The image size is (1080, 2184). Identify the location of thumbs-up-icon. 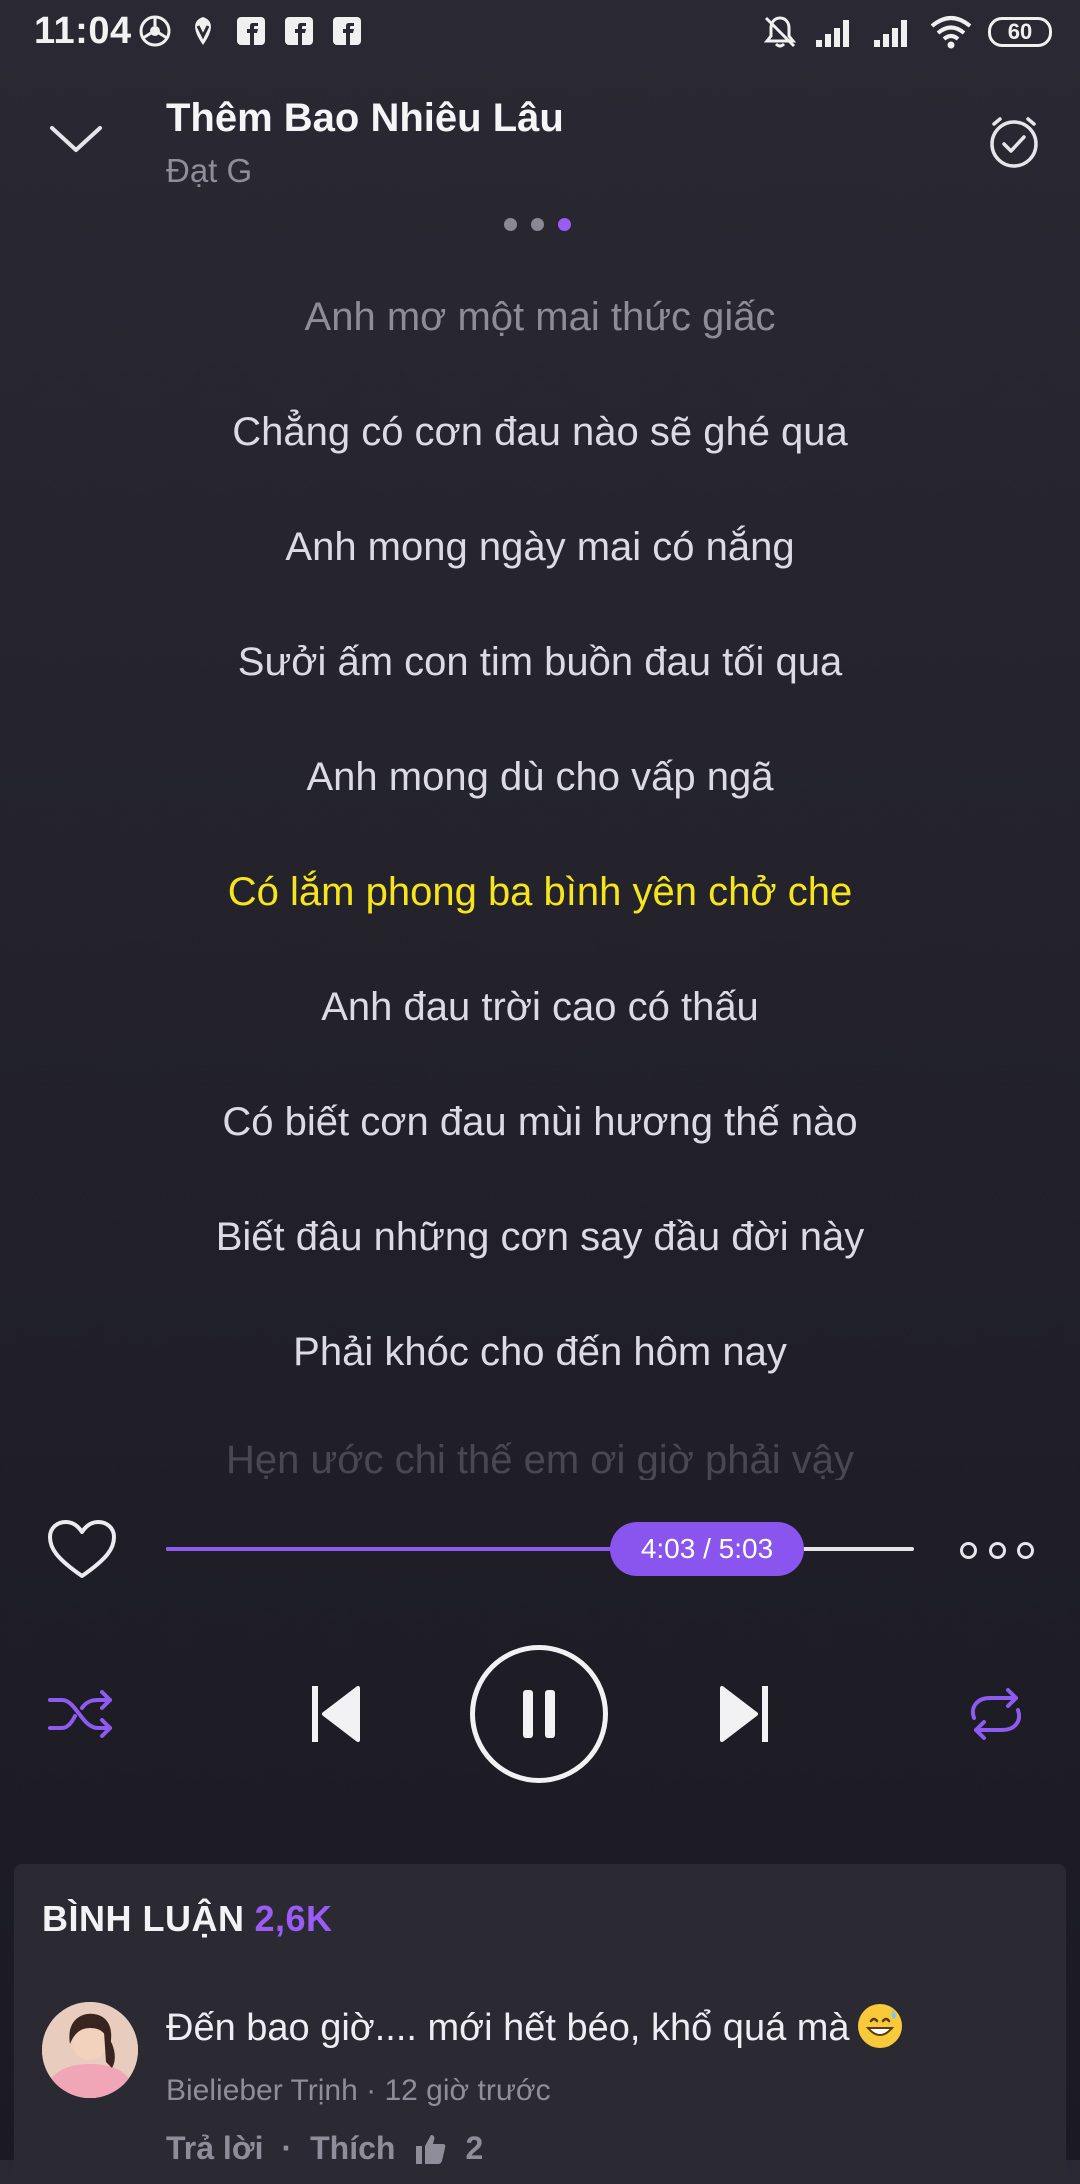
(430, 2149).